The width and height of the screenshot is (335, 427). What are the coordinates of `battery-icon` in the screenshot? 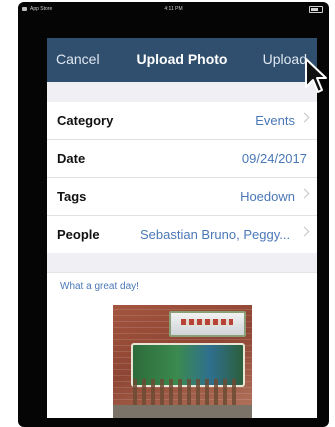 It's located at (316, 9).